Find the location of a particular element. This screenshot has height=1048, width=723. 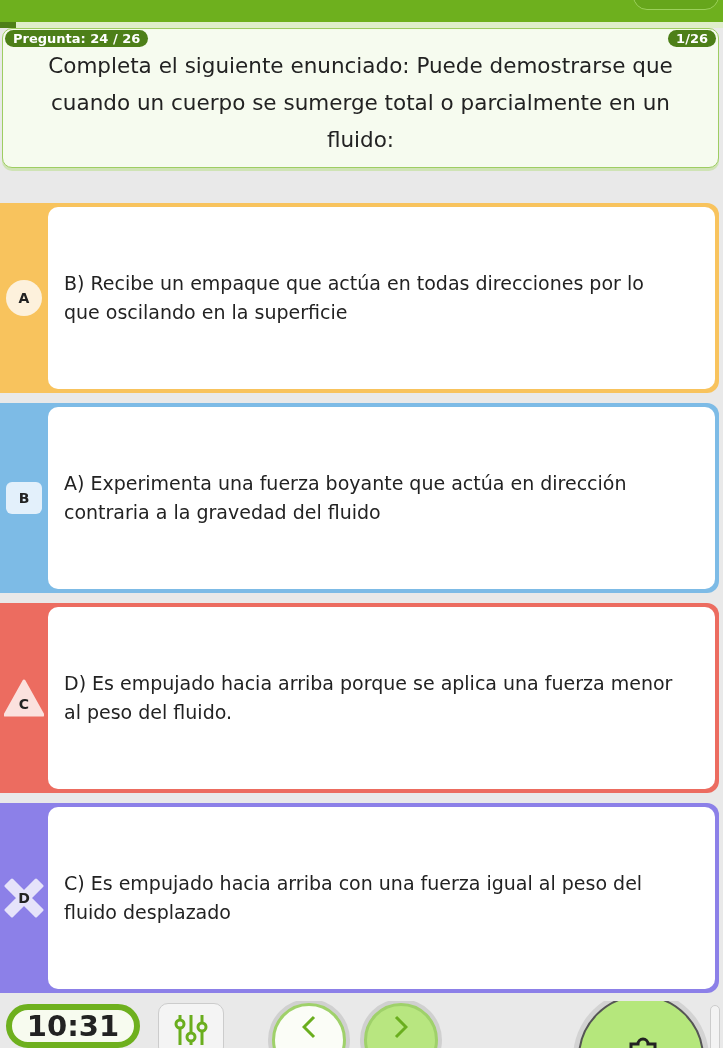

circle-shape-icon is located at coordinates (24, 298).